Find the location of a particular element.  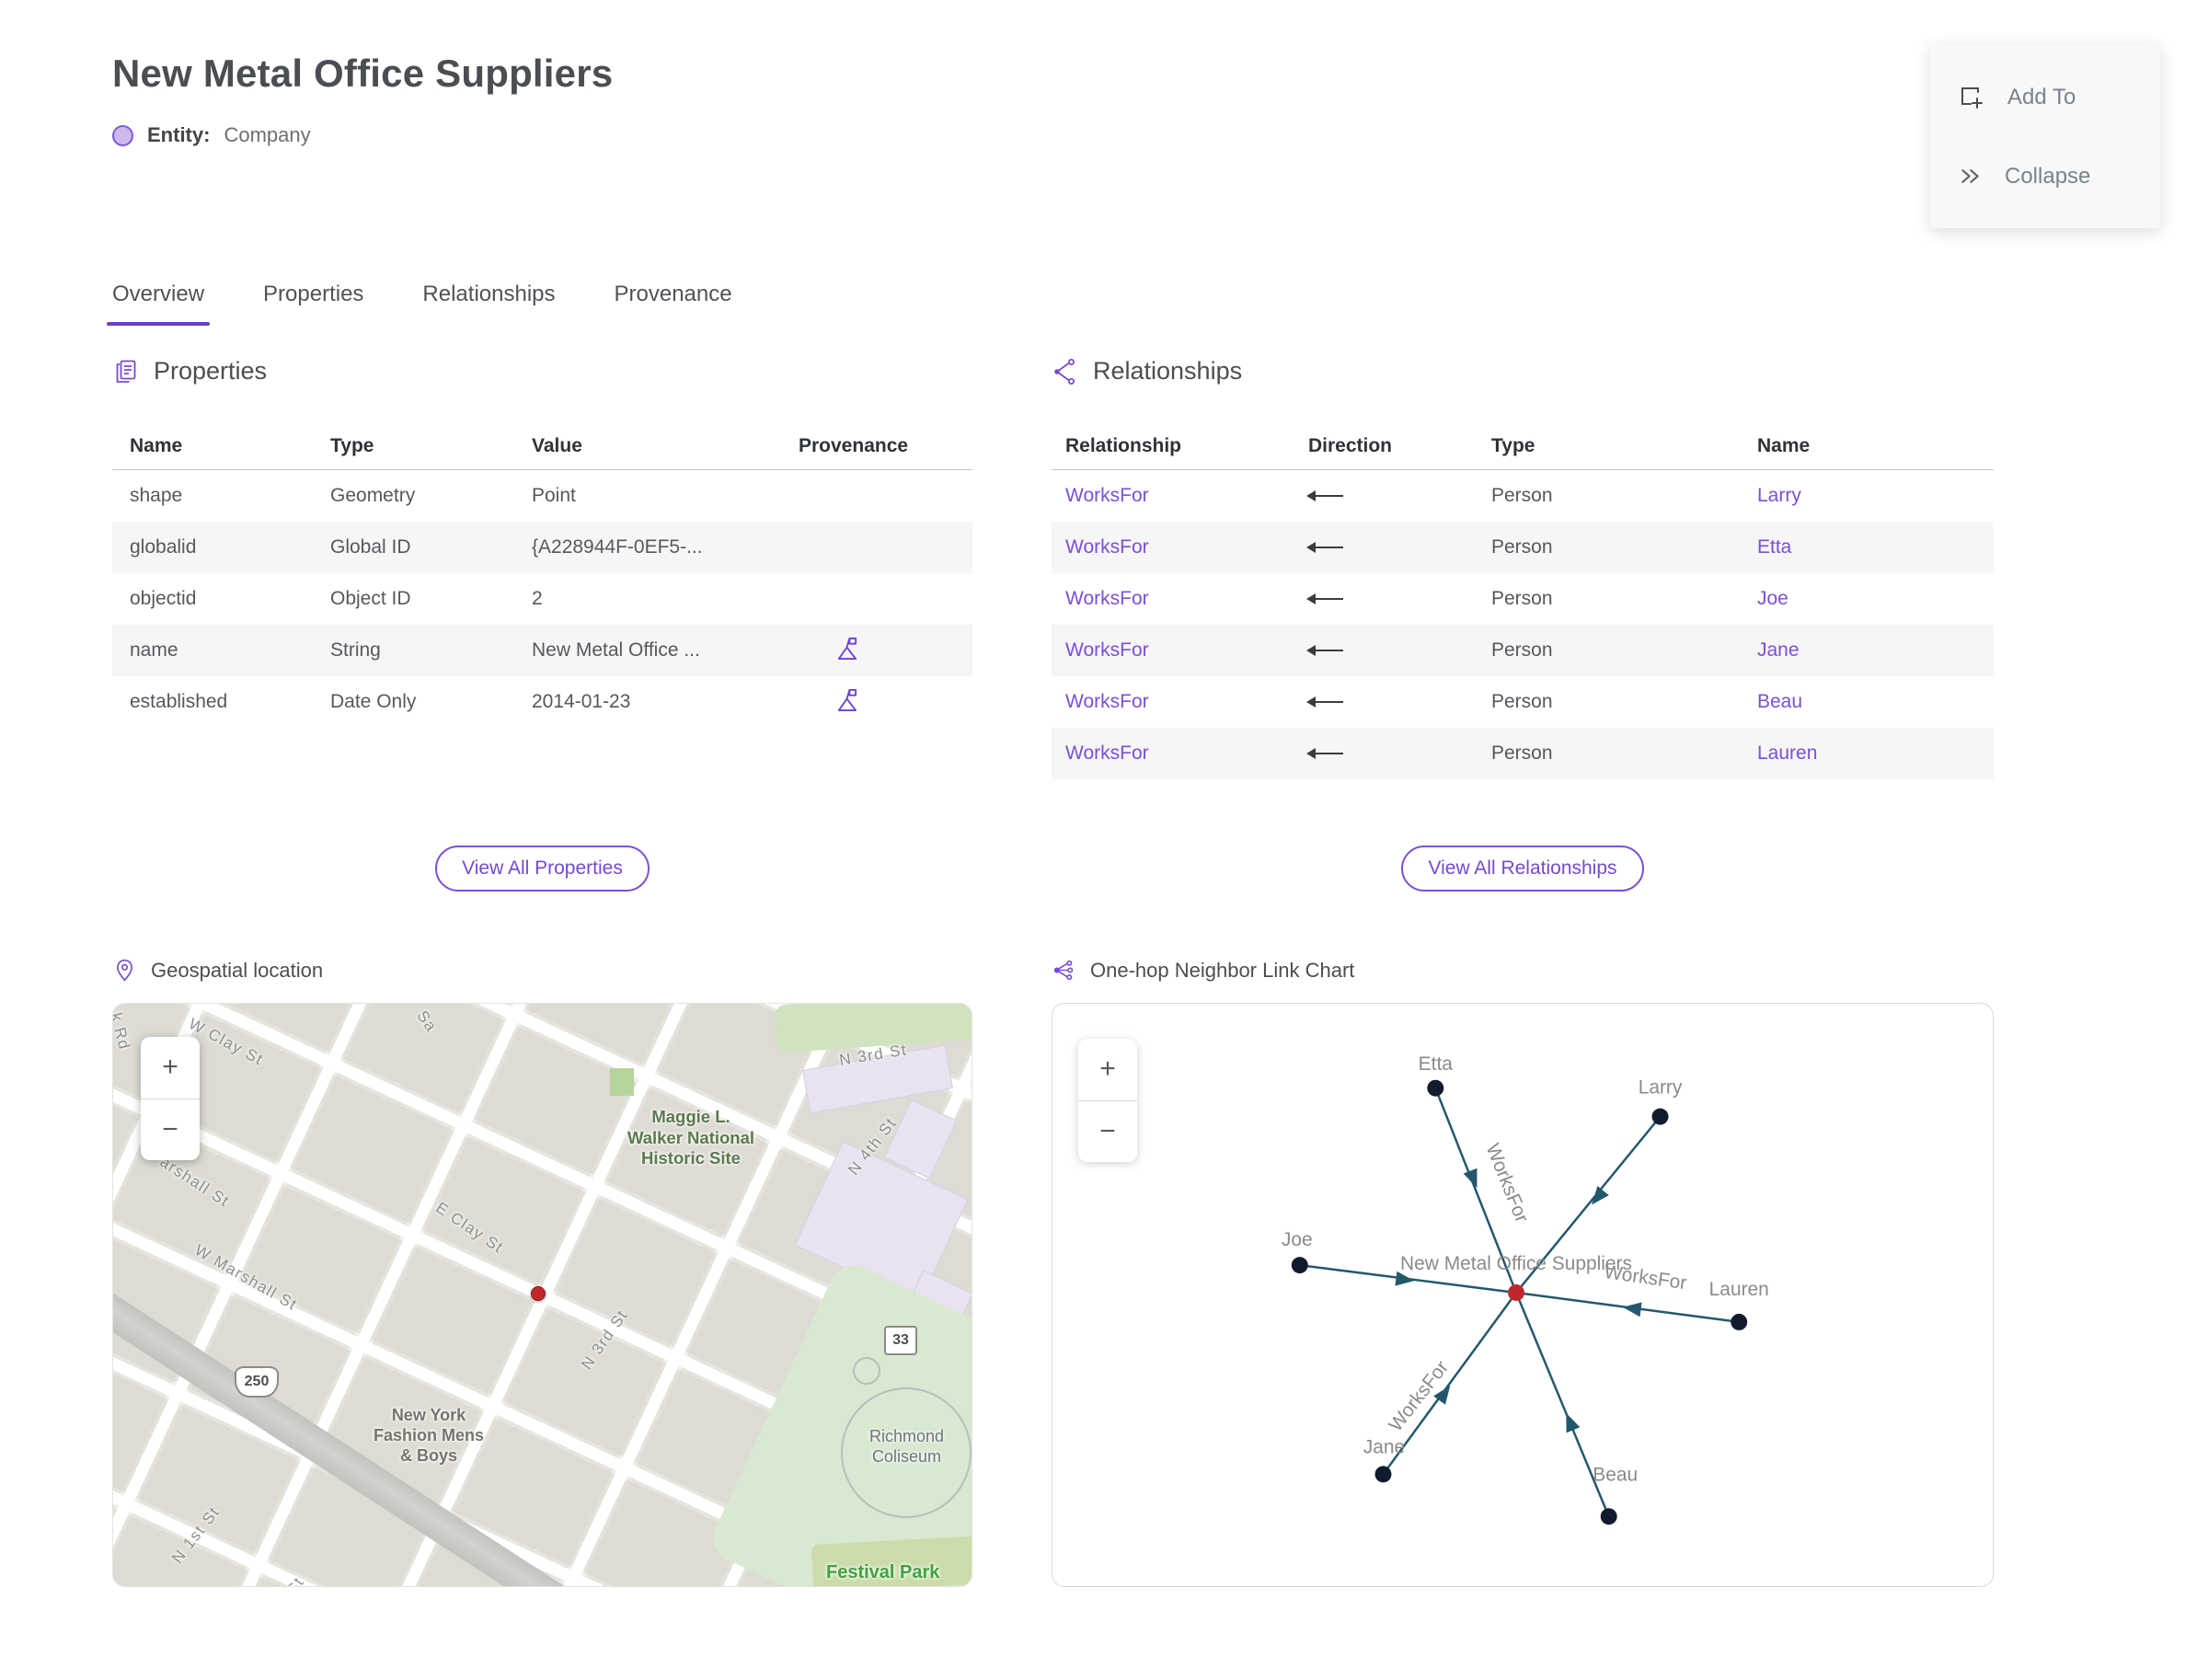

map-small-circle is located at coordinates (866, 1371).